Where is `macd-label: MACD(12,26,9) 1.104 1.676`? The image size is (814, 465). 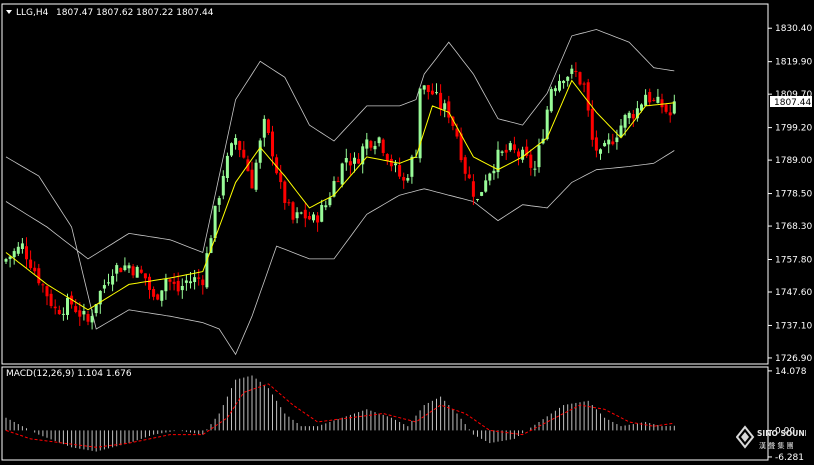
macd-label: MACD(12,26,9) 1.104 1.676 is located at coordinates (69, 374).